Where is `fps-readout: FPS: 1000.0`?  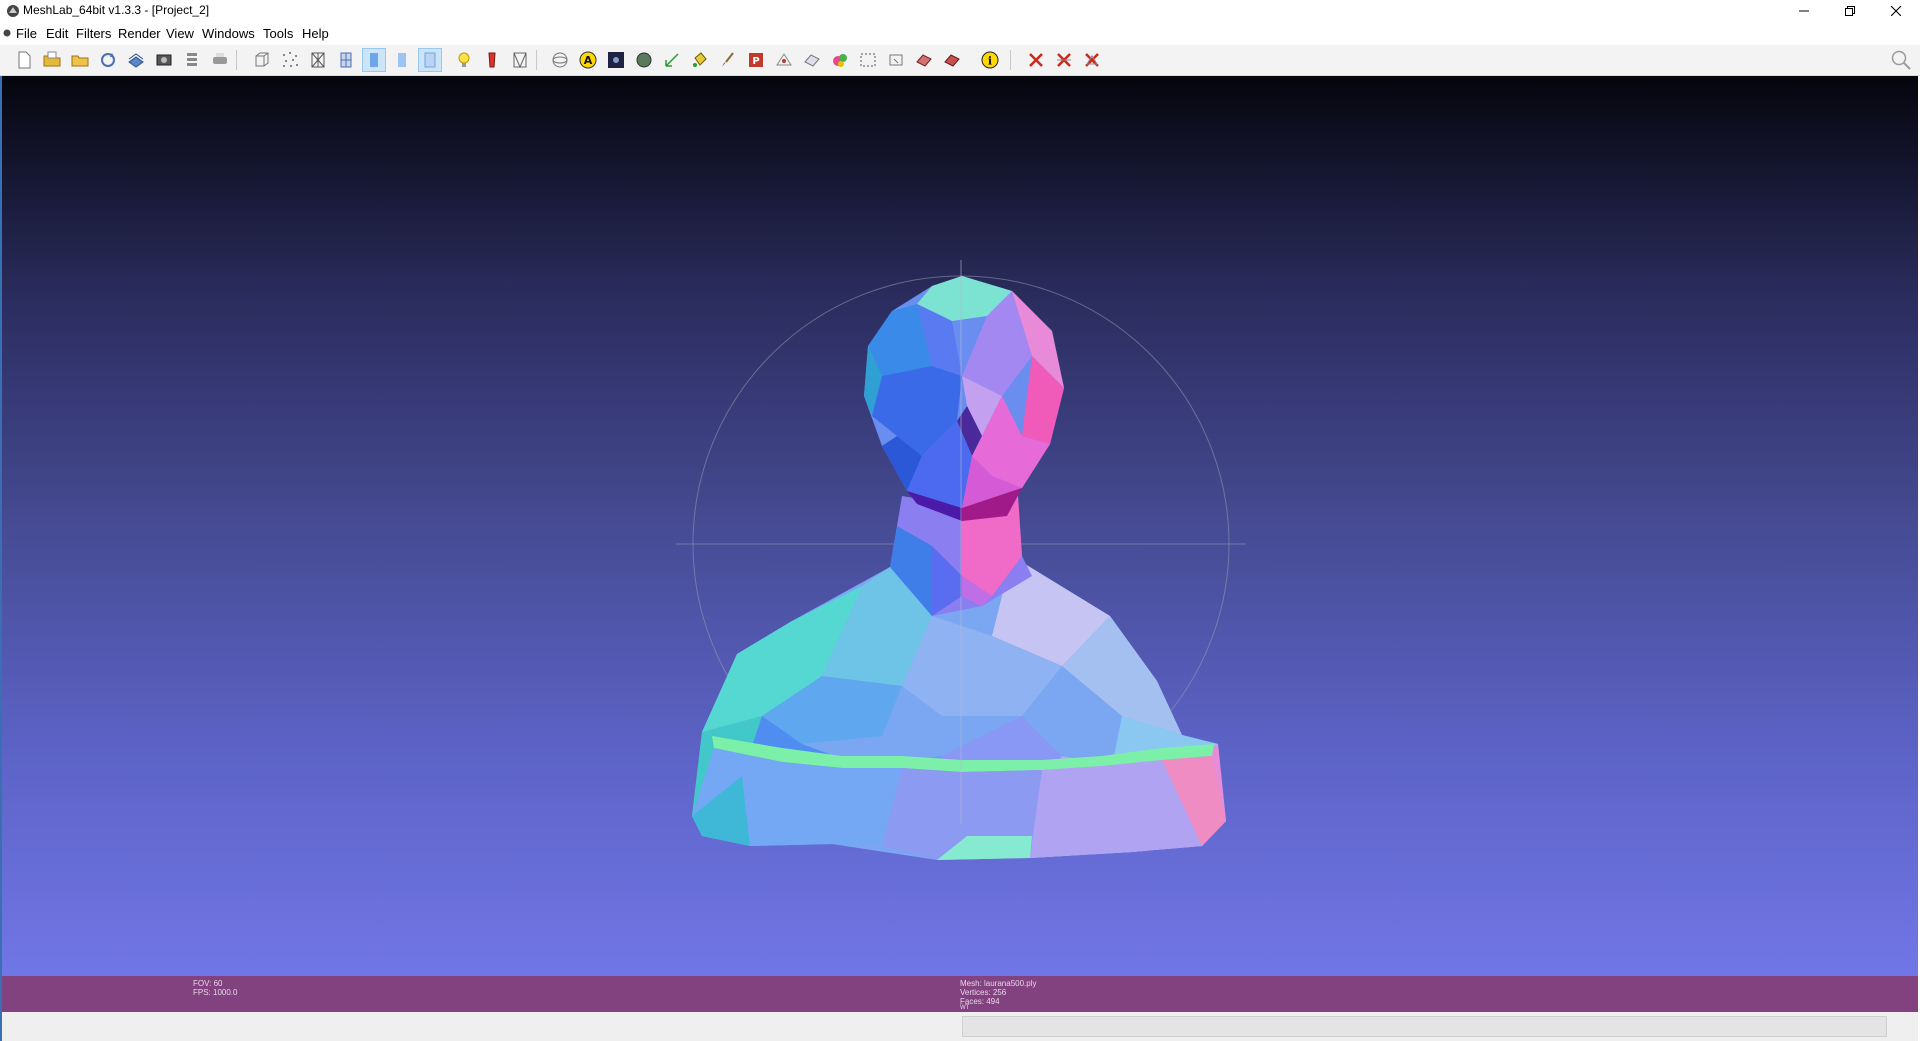
fps-readout: FPS: 1000.0 is located at coordinates (215, 992).